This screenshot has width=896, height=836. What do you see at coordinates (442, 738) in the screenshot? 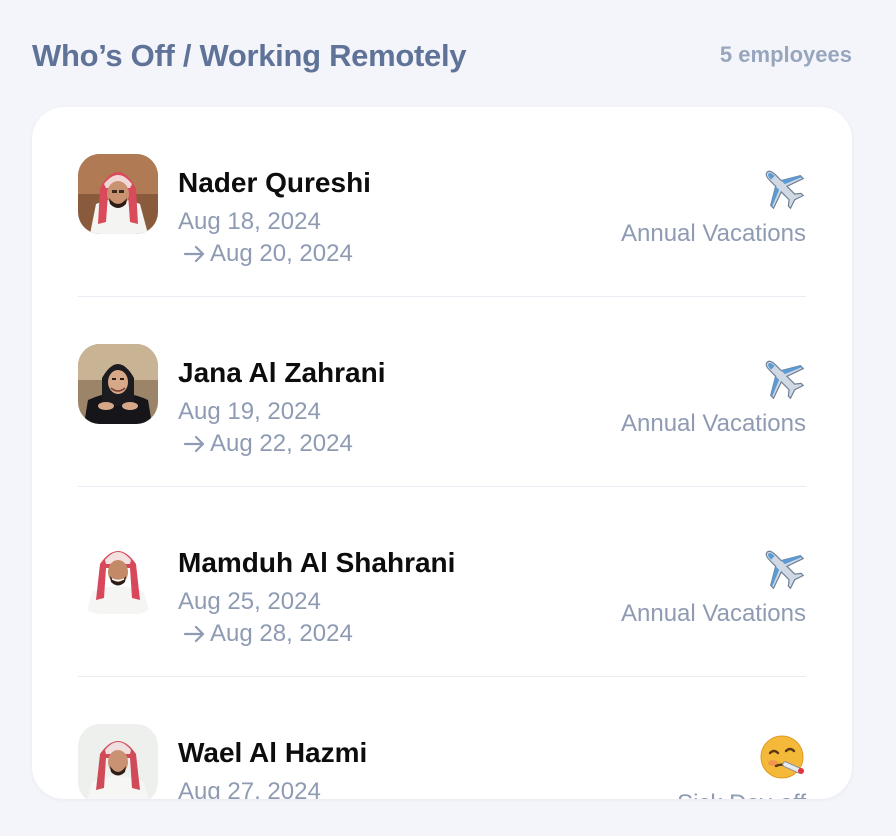
I see `list-item: Wael Al Hazmi Aug 27, 2024 Sick Day-off` at bounding box center [442, 738].